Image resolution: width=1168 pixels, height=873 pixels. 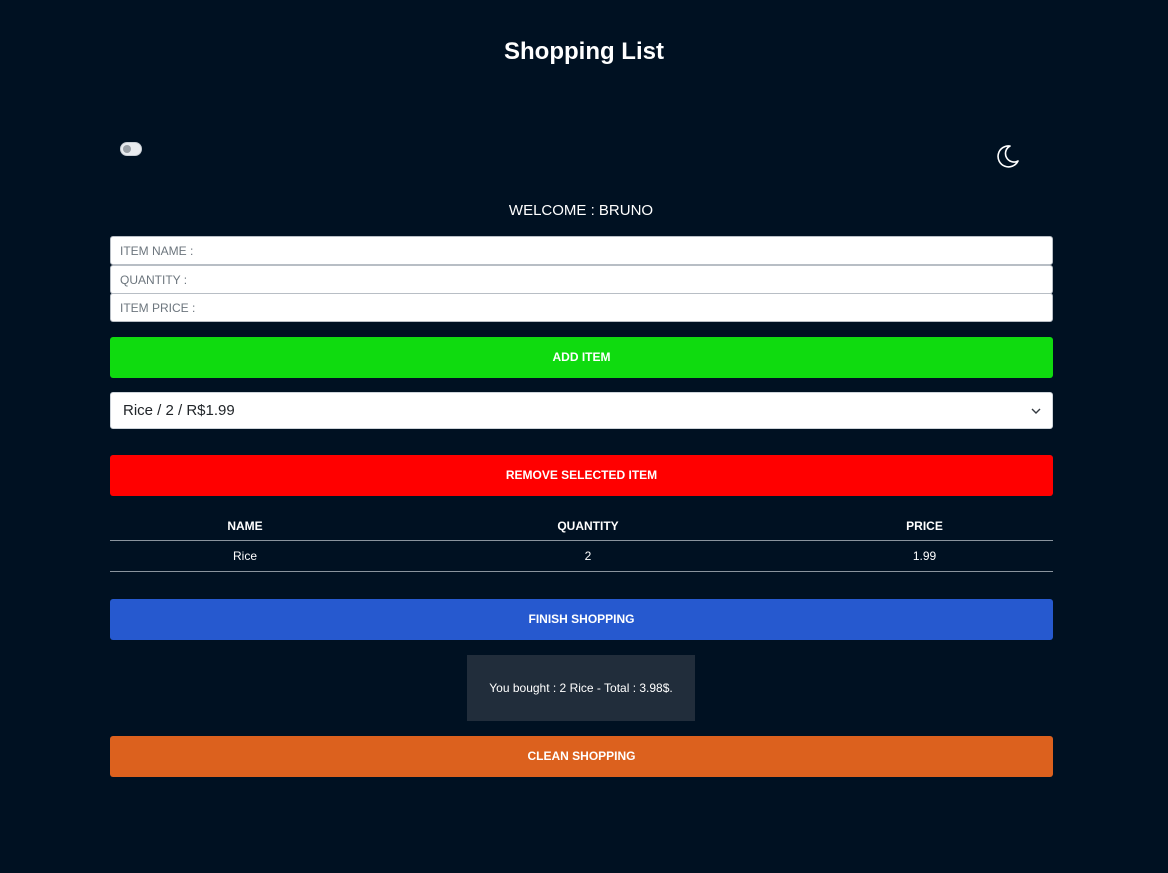 What do you see at coordinates (581, 619) in the screenshot?
I see `finish-shopping-button: FINISH SHOPPING` at bounding box center [581, 619].